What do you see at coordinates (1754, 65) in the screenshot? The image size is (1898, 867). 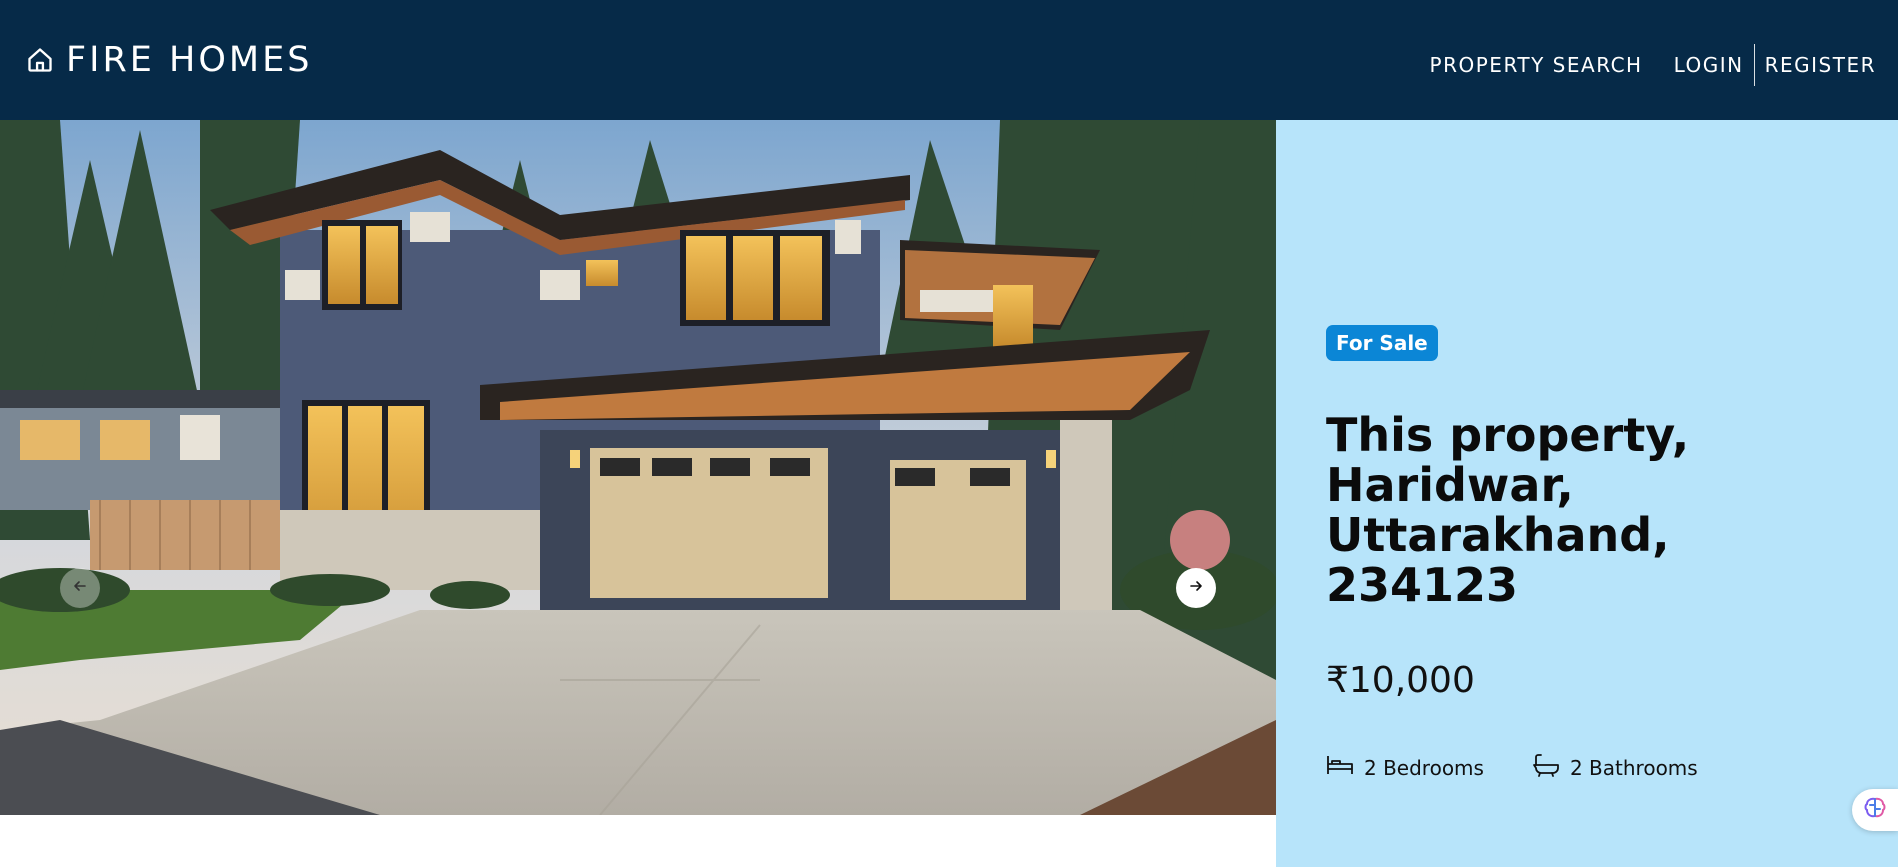 I see `nav-divider` at bounding box center [1754, 65].